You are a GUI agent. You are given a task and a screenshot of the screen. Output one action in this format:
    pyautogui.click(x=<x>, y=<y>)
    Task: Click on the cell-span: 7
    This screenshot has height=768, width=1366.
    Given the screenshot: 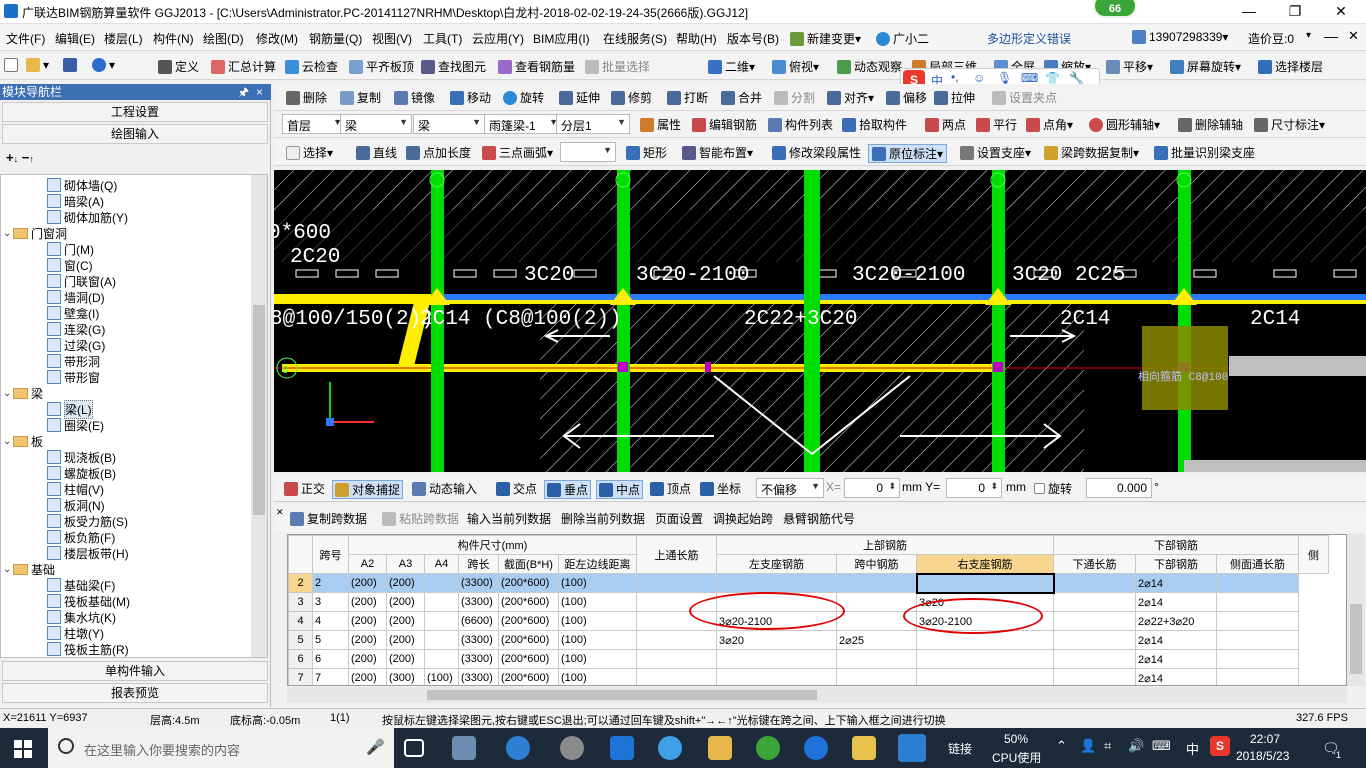 What is the action you would take?
    pyautogui.click(x=330, y=676)
    